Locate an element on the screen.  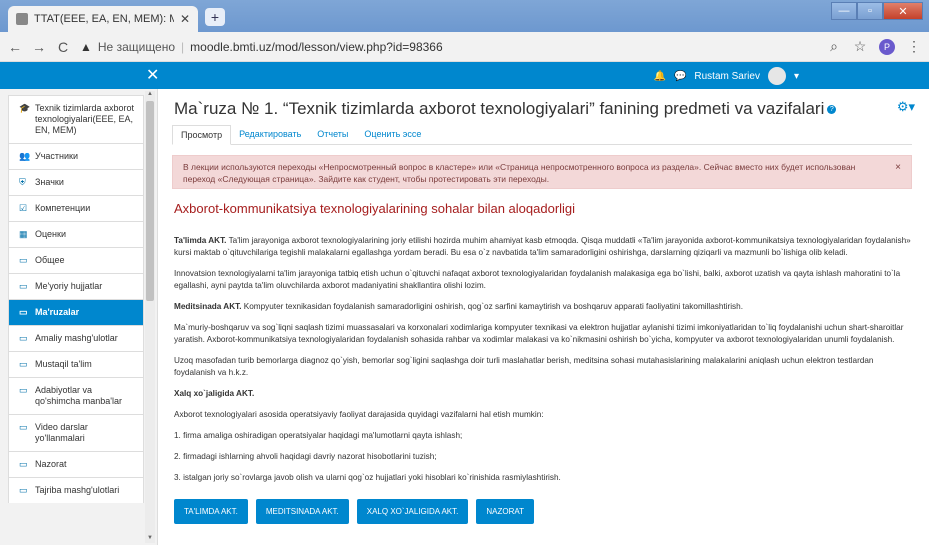
moodle-favicon-icon is located at coordinates (22, 19).